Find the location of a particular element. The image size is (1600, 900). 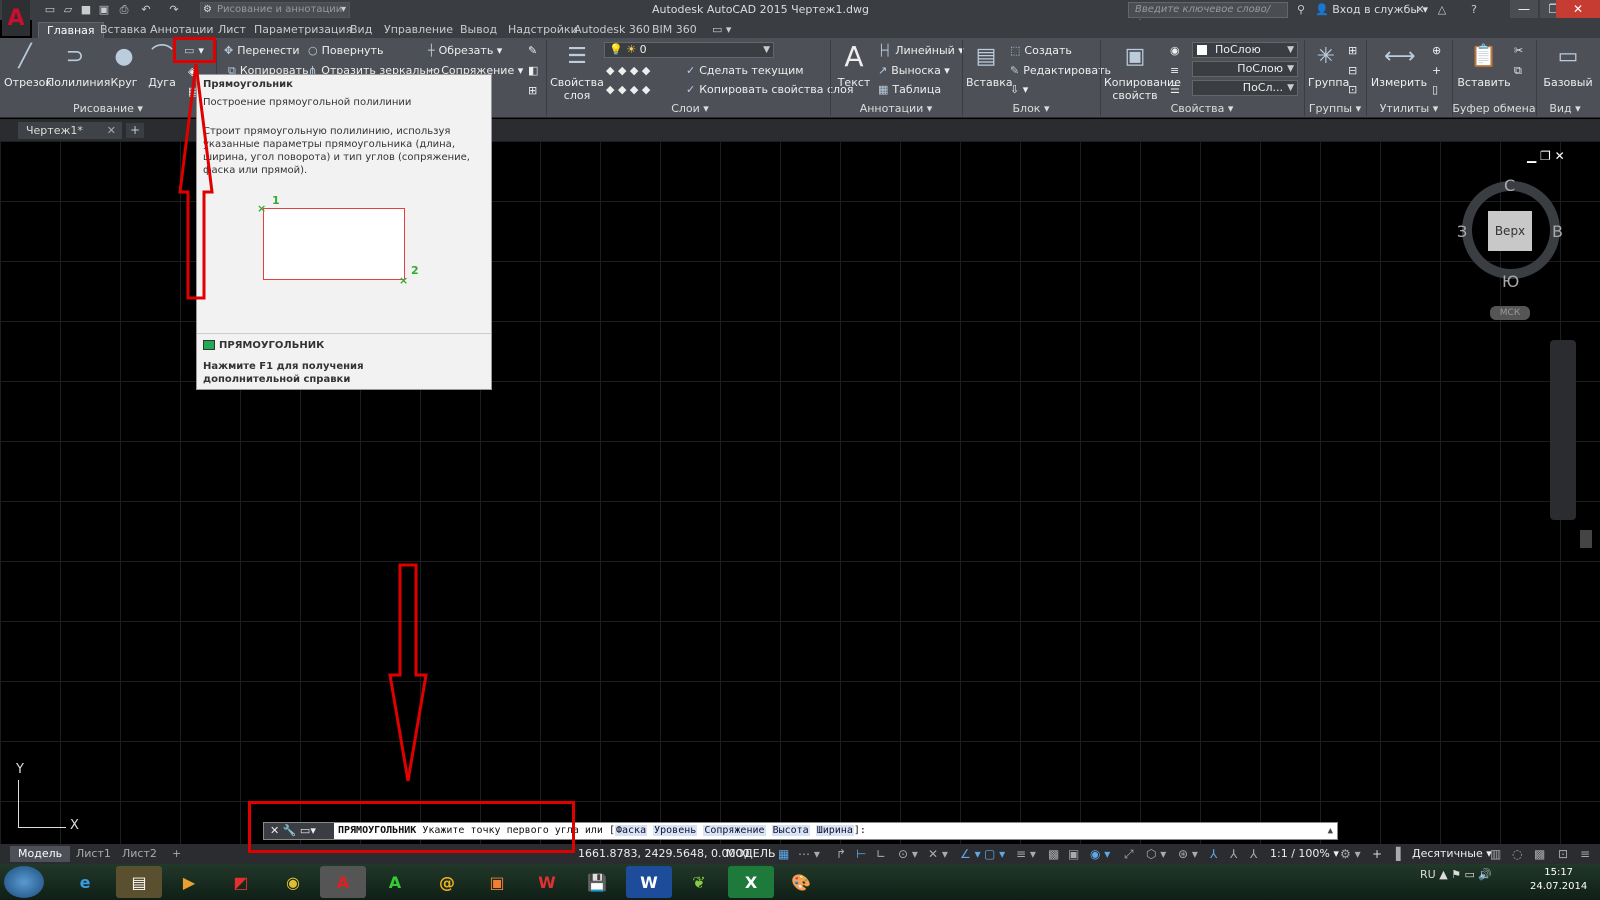

add-layout-button: + is located at coordinates (176, 854).